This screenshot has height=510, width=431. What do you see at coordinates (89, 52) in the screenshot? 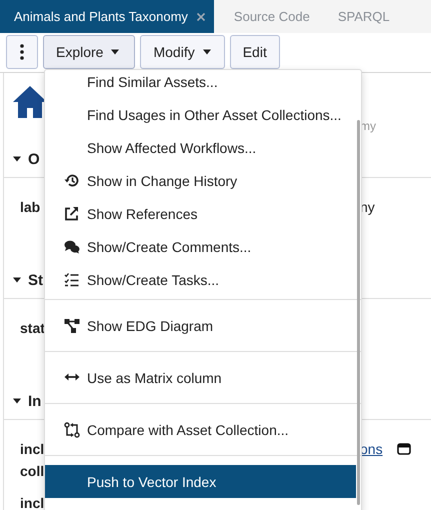
I see `dropdown-button: Explore` at bounding box center [89, 52].